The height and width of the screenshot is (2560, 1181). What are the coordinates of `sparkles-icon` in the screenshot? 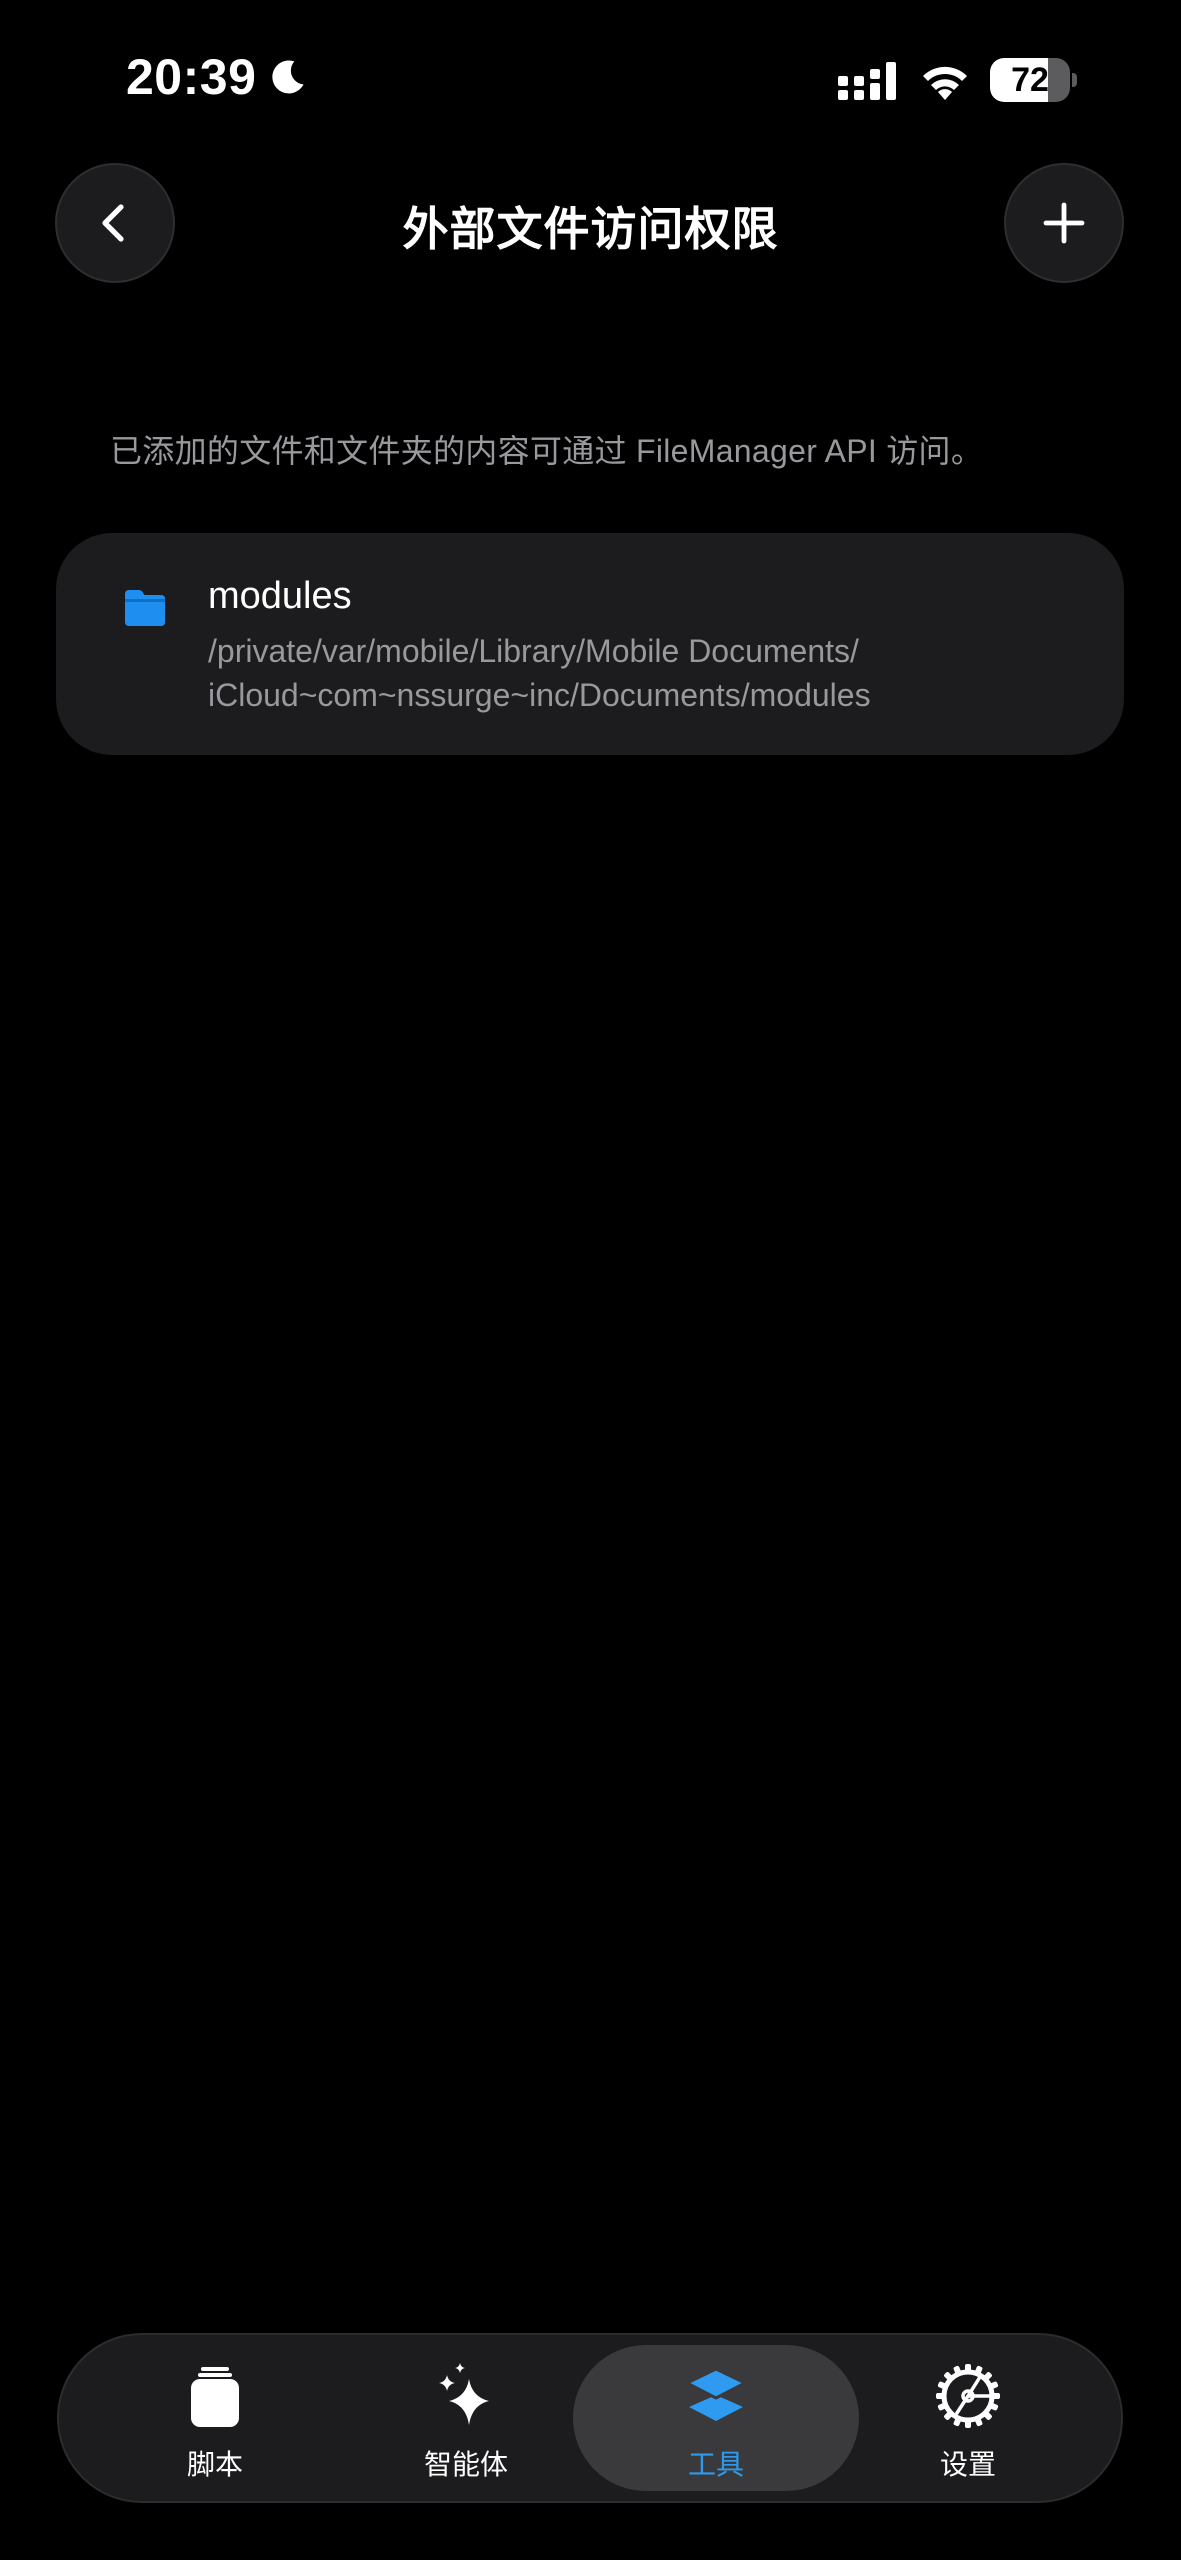 It's located at (464, 2394).